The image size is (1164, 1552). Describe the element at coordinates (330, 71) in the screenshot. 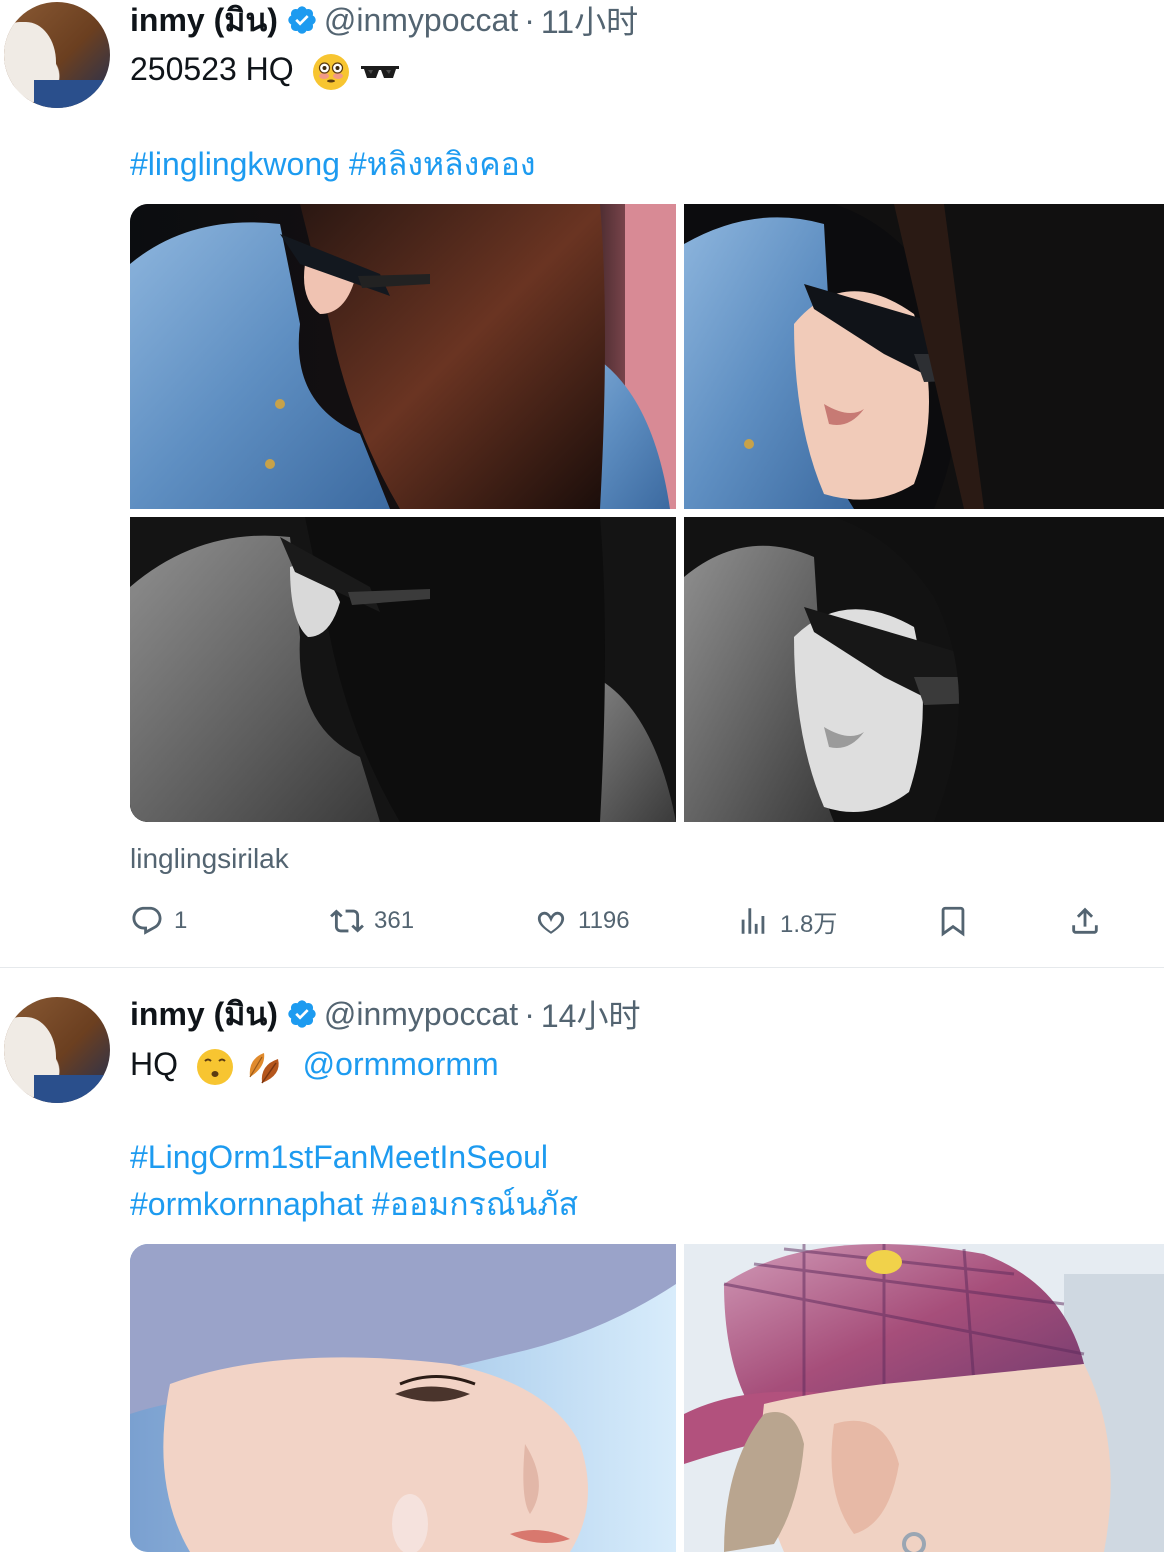

I see `flushed-face-emoji-icon` at that location.